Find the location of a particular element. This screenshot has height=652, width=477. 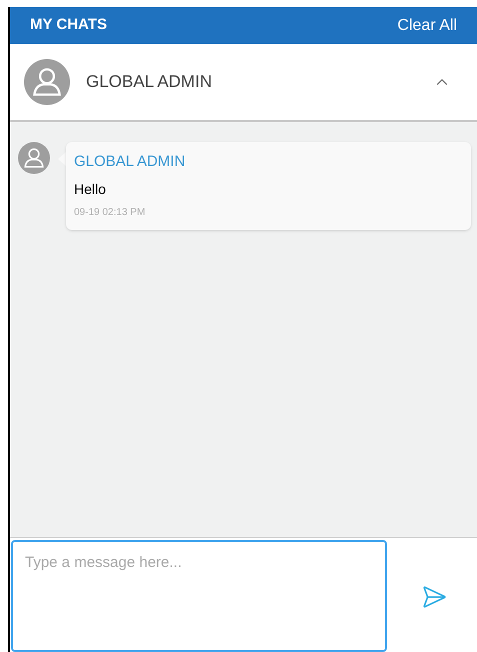

clear-all-button: Clear All is located at coordinates (427, 26).